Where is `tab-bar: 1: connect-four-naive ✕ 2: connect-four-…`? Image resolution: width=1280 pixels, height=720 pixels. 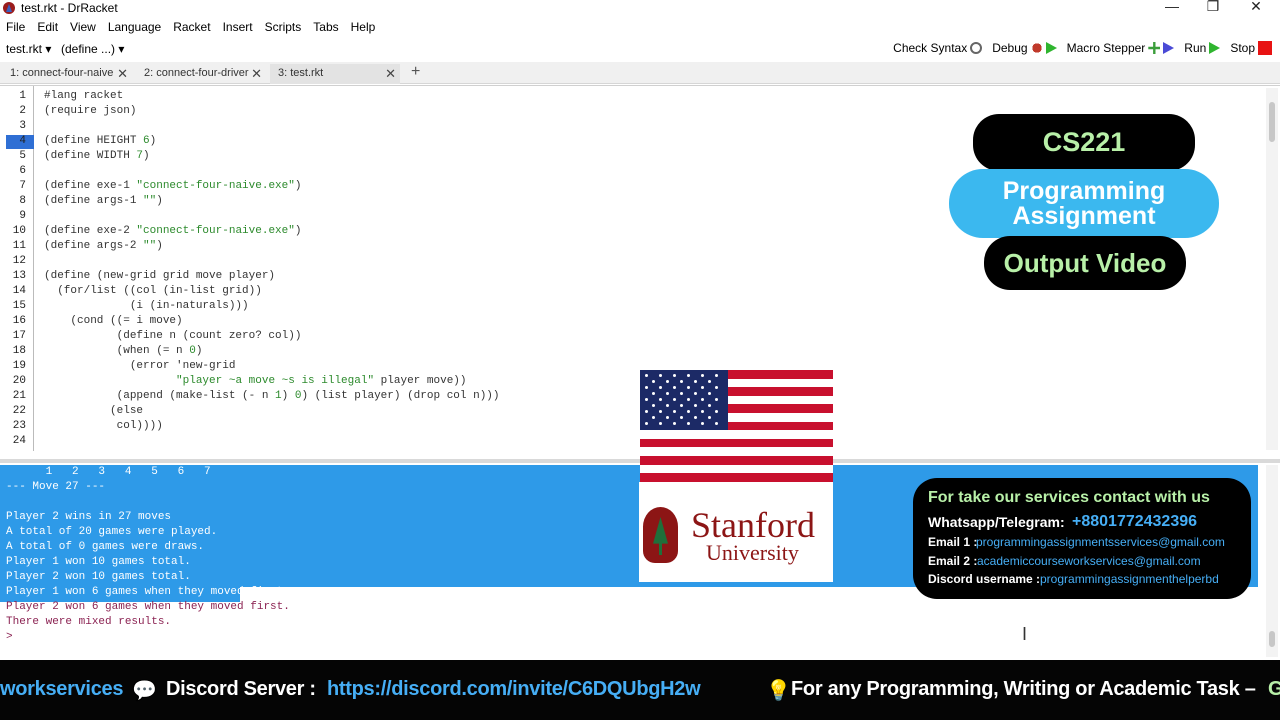 tab-bar: 1: connect-four-naive ✕ 2: connect-four-… is located at coordinates (640, 73).